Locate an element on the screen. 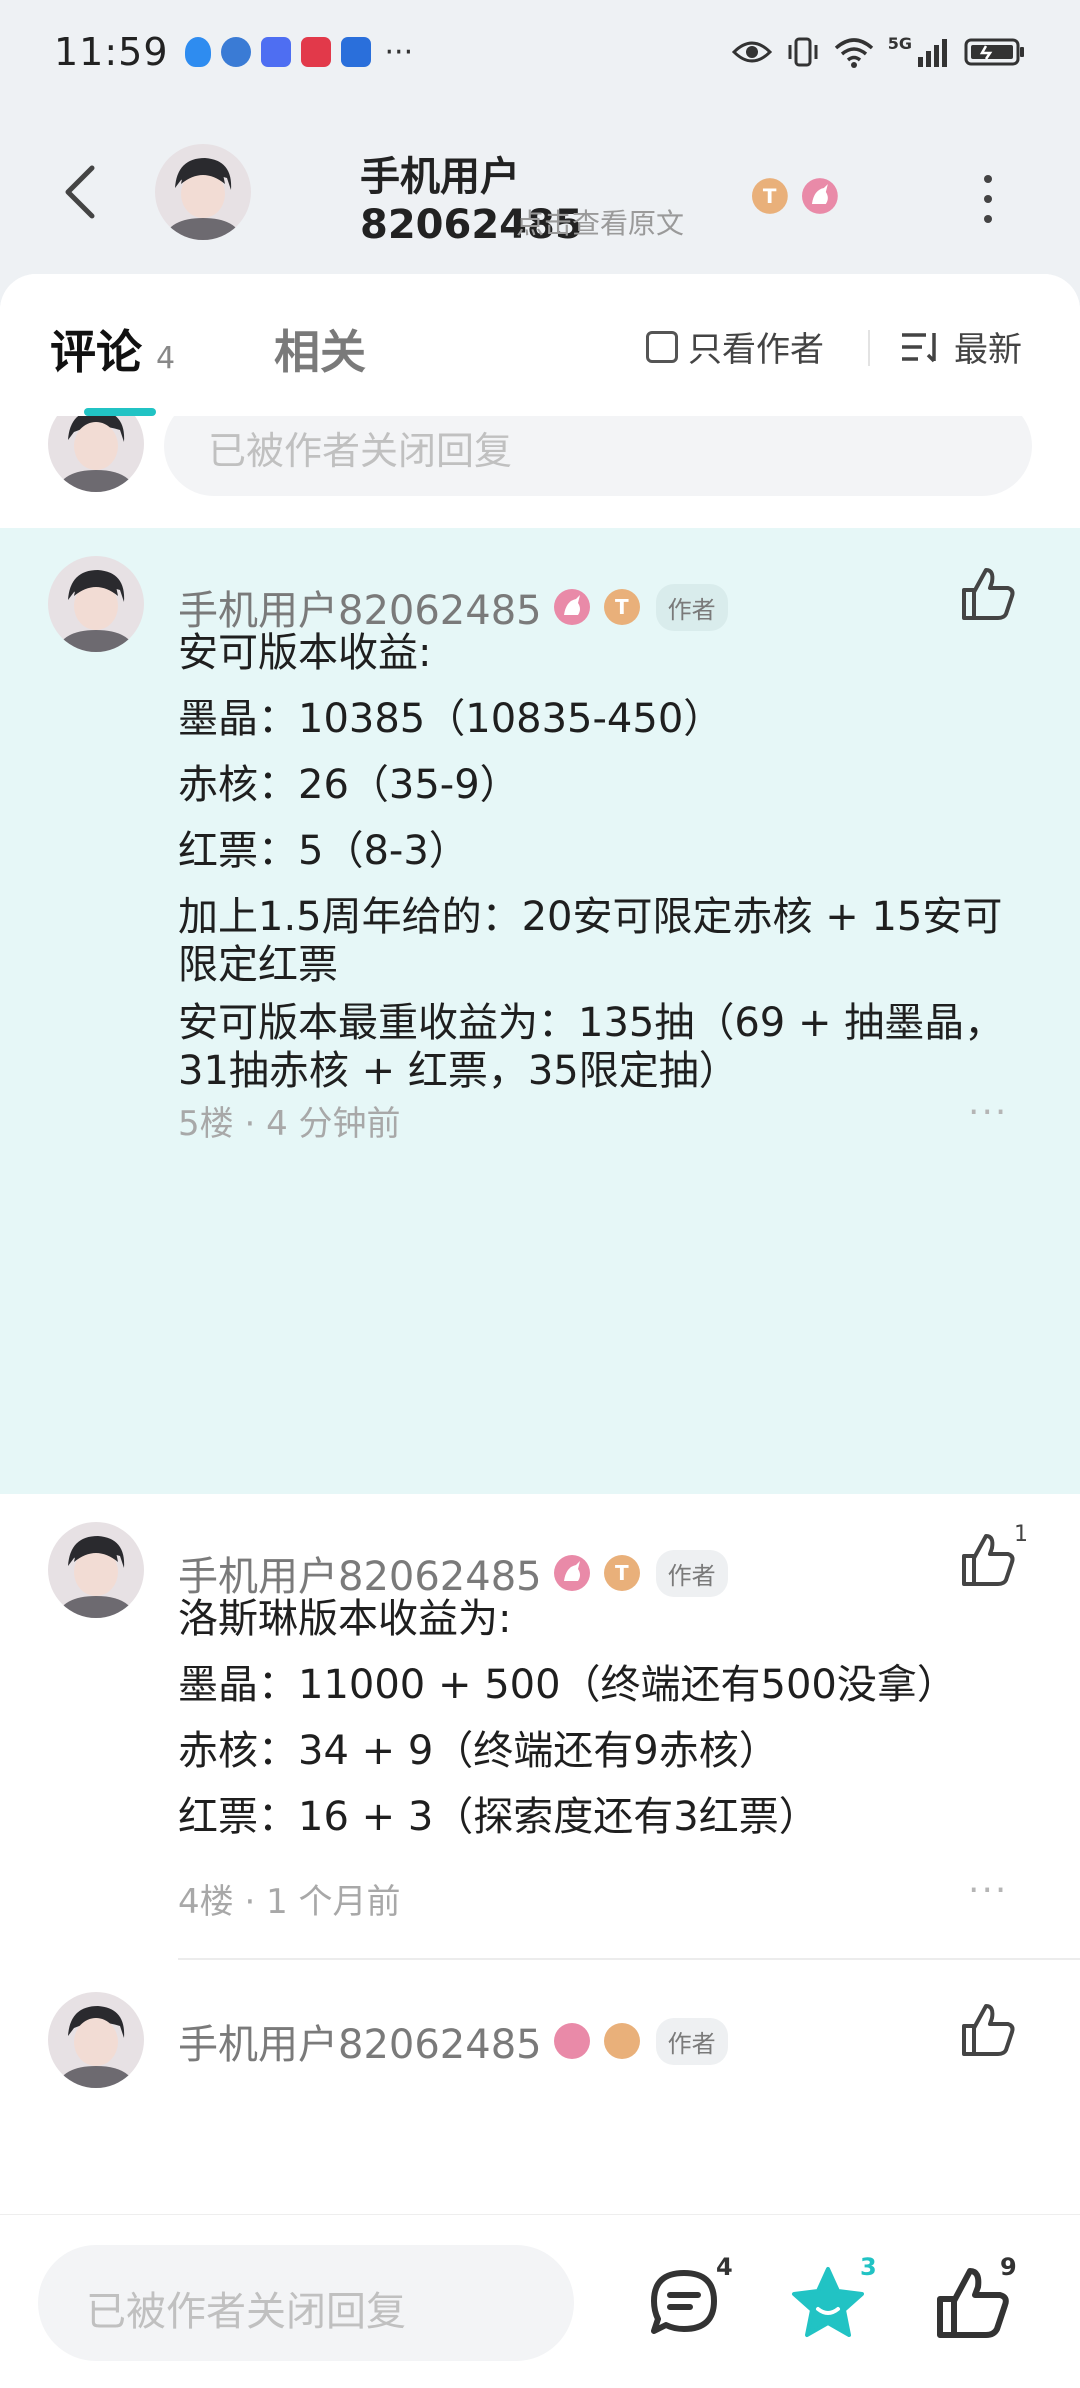 Image resolution: width=1080 pixels, height=2388 pixels. comment-text-line: 赤核：34 + 9（终端还有9赤核） is located at coordinates (478, 1751).